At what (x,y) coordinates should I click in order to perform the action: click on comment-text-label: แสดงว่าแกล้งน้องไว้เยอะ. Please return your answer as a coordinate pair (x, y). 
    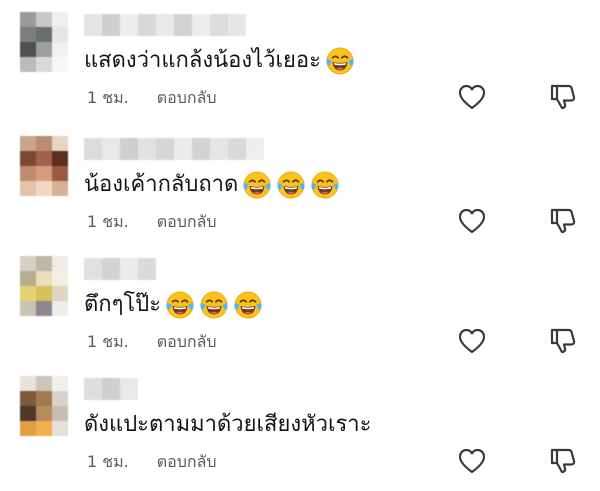
    Looking at the image, I should click on (202, 60).